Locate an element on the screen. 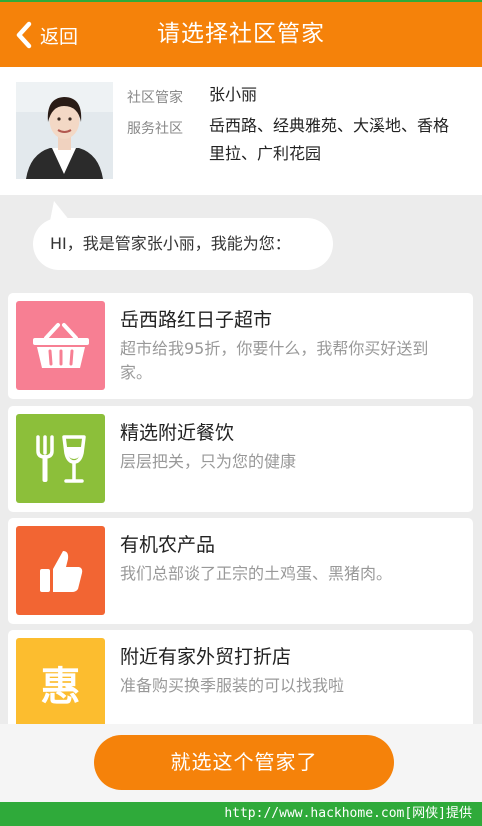  community-label: 服务社区 is located at coordinates (155, 129).